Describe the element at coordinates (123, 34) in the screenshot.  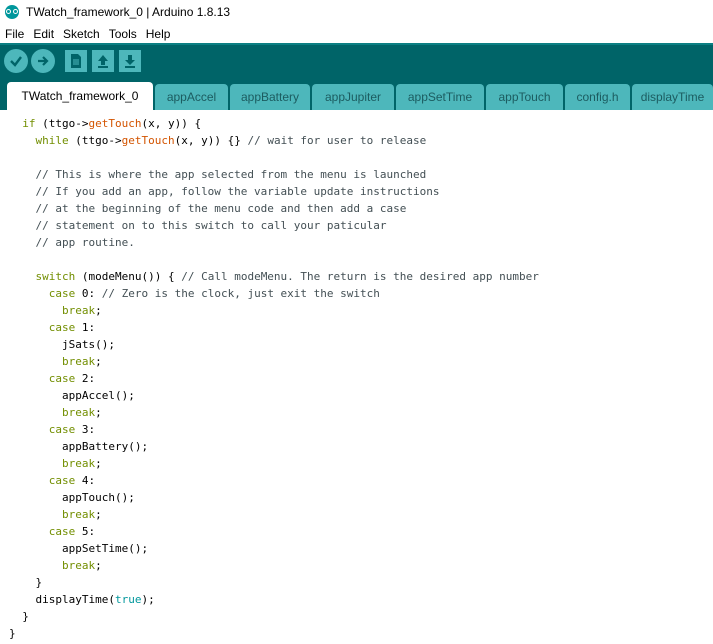
I see `menu-tools: Tools` at that location.